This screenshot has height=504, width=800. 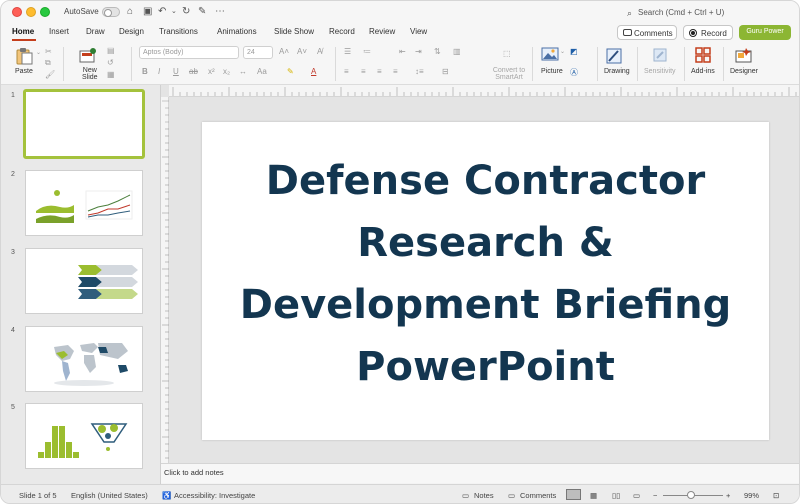 I want to click on cut-icon: ✂, so click(x=48, y=51).